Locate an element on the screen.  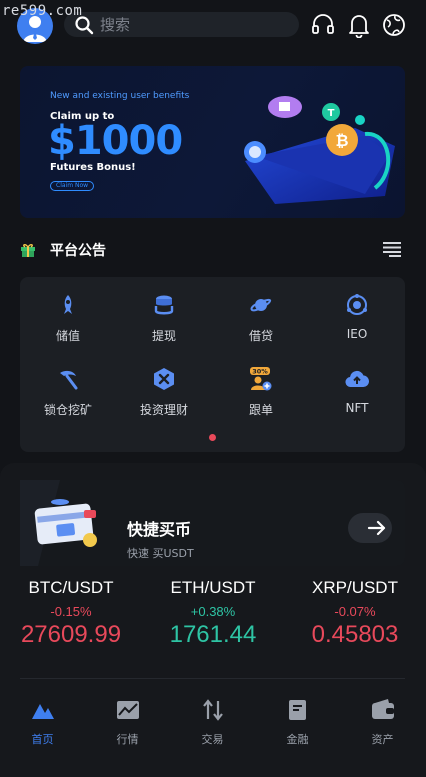
announcement-bar: 平台公告 is located at coordinates (212, 250).